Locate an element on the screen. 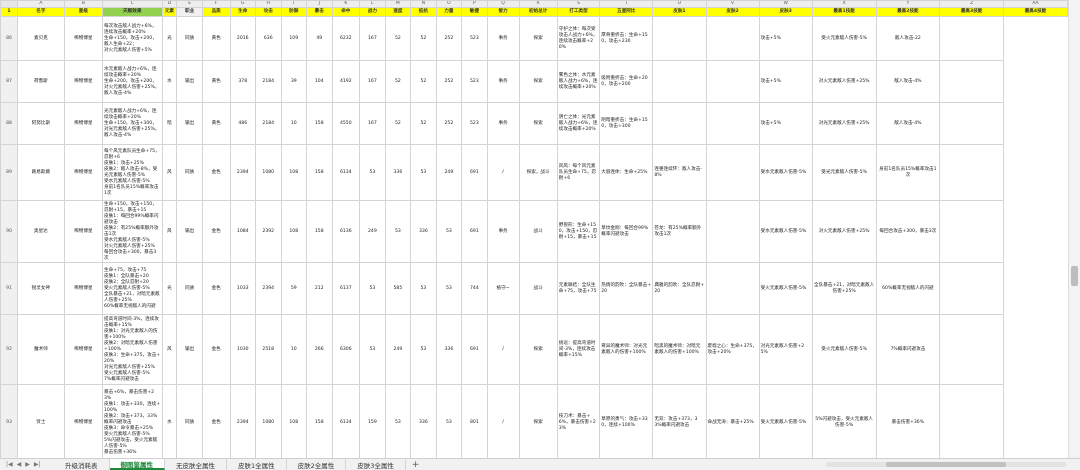  table-cell: 2394 is located at coordinates (242, 172).